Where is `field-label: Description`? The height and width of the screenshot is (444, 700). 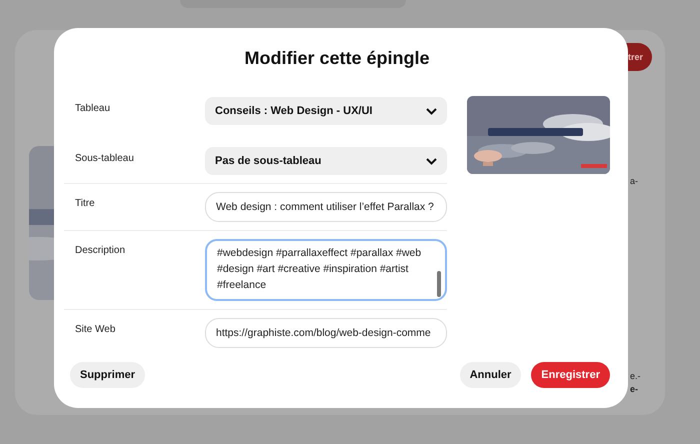 field-label: Description is located at coordinates (100, 250).